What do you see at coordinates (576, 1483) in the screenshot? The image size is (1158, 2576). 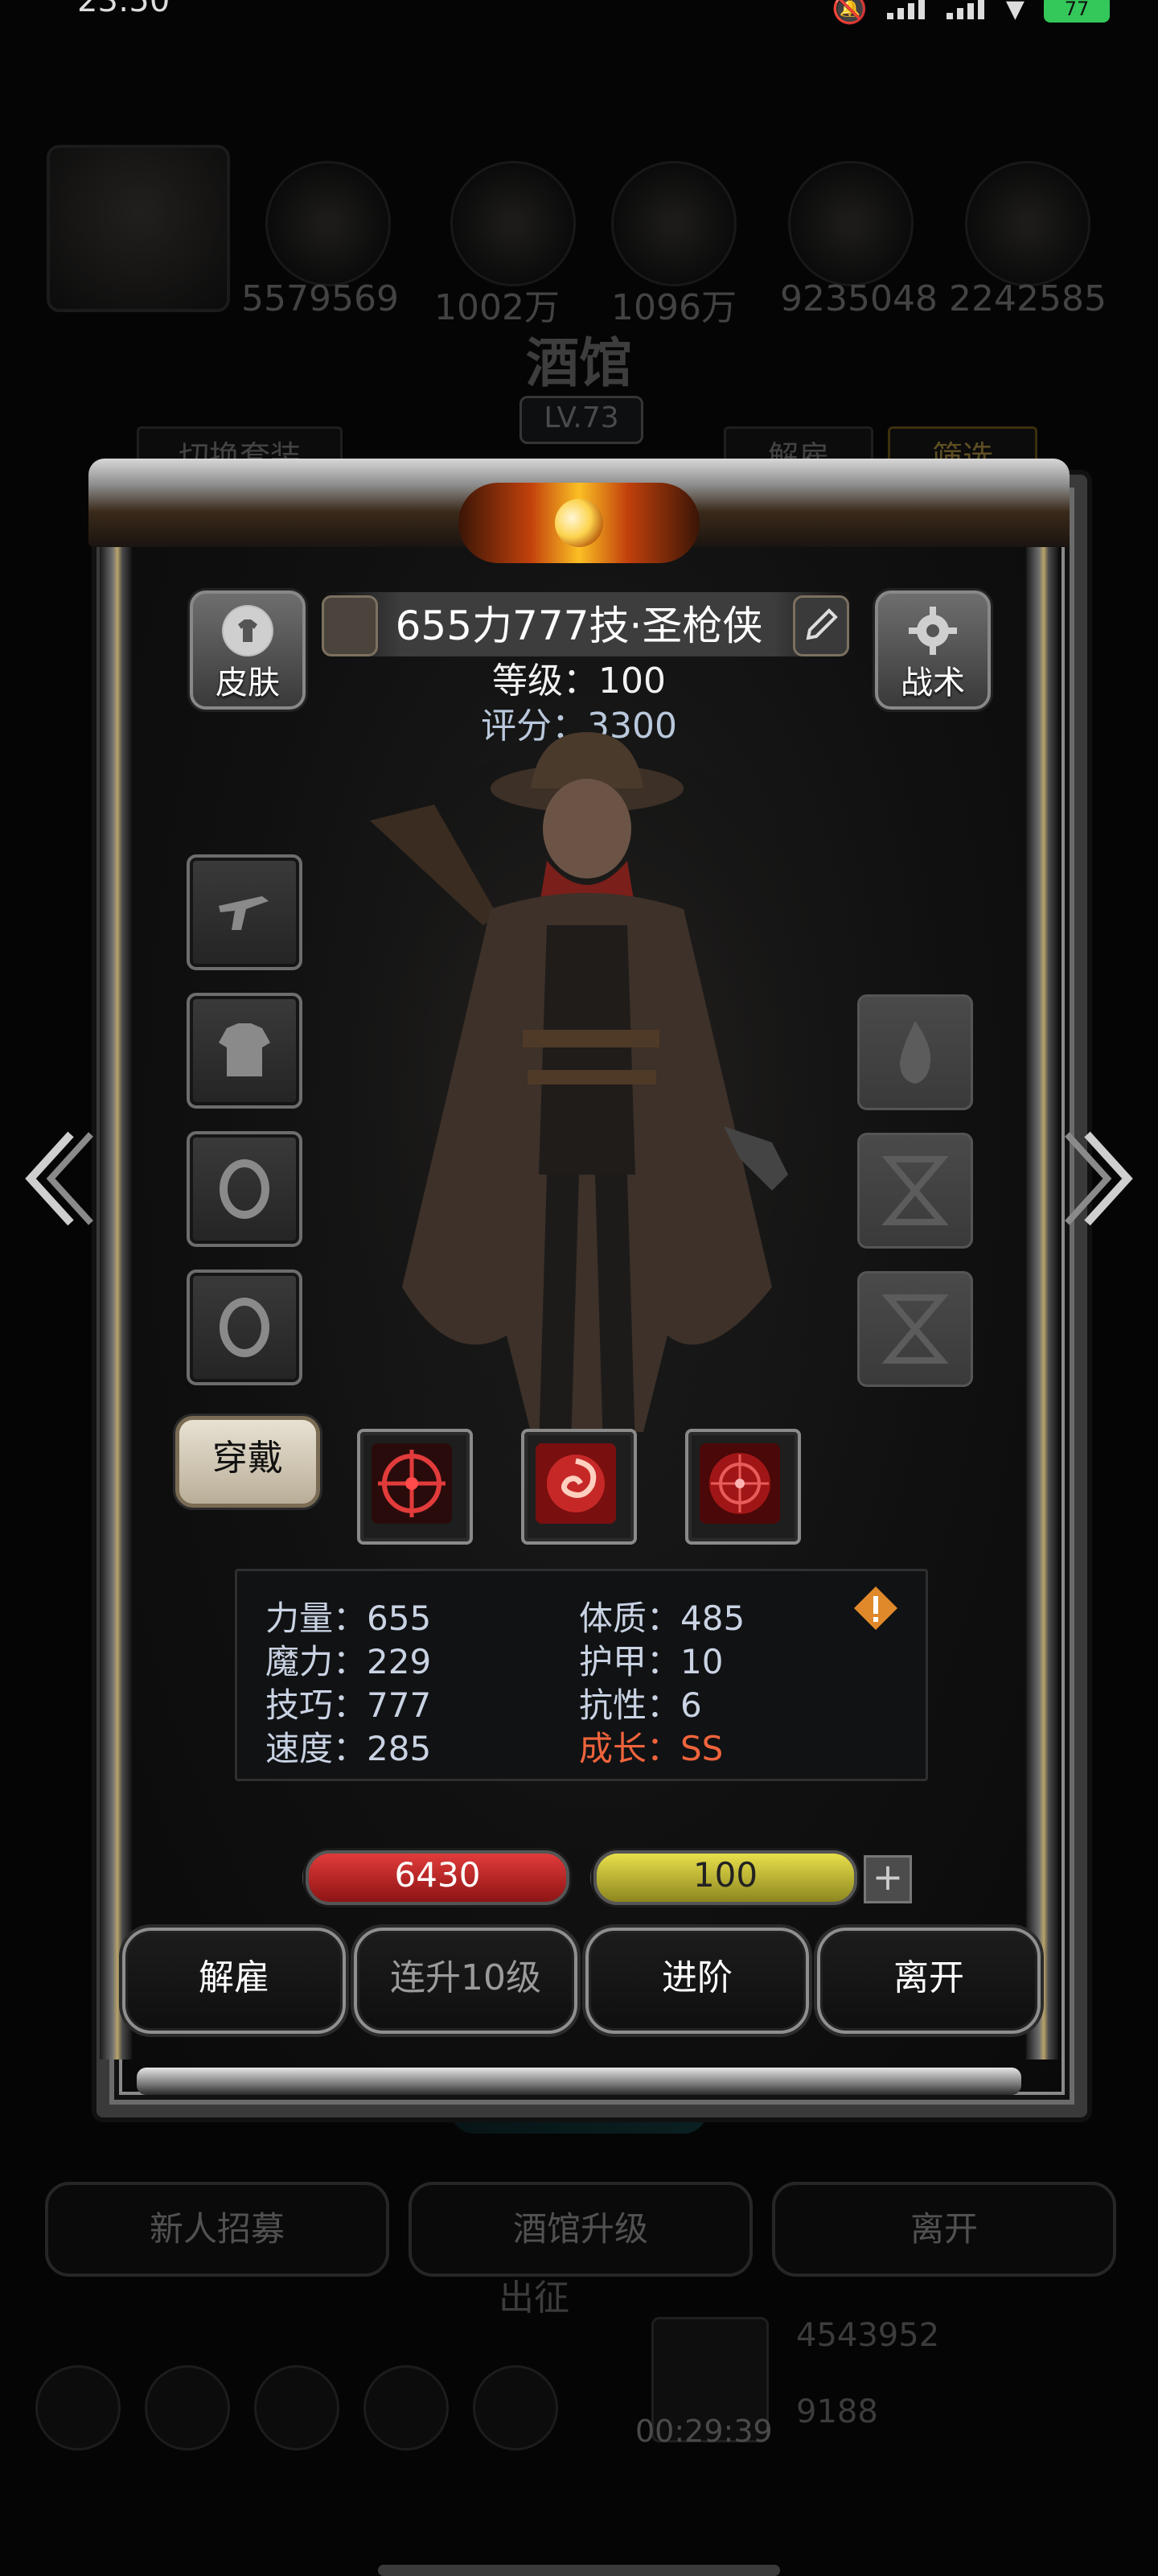 I see `vortex-skill-icon` at bounding box center [576, 1483].